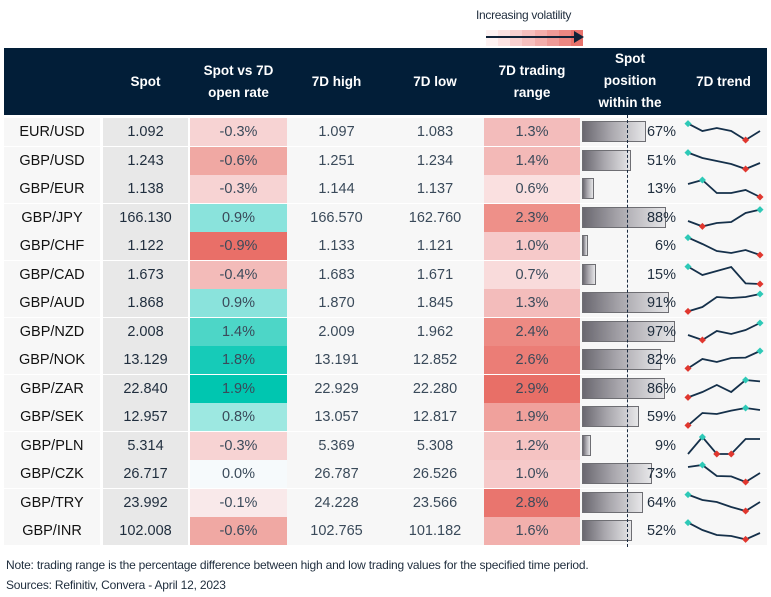  Describe the element at coordinates (630, 502) in the screenshot. I see `spot-position-cell: 64%` at that location.